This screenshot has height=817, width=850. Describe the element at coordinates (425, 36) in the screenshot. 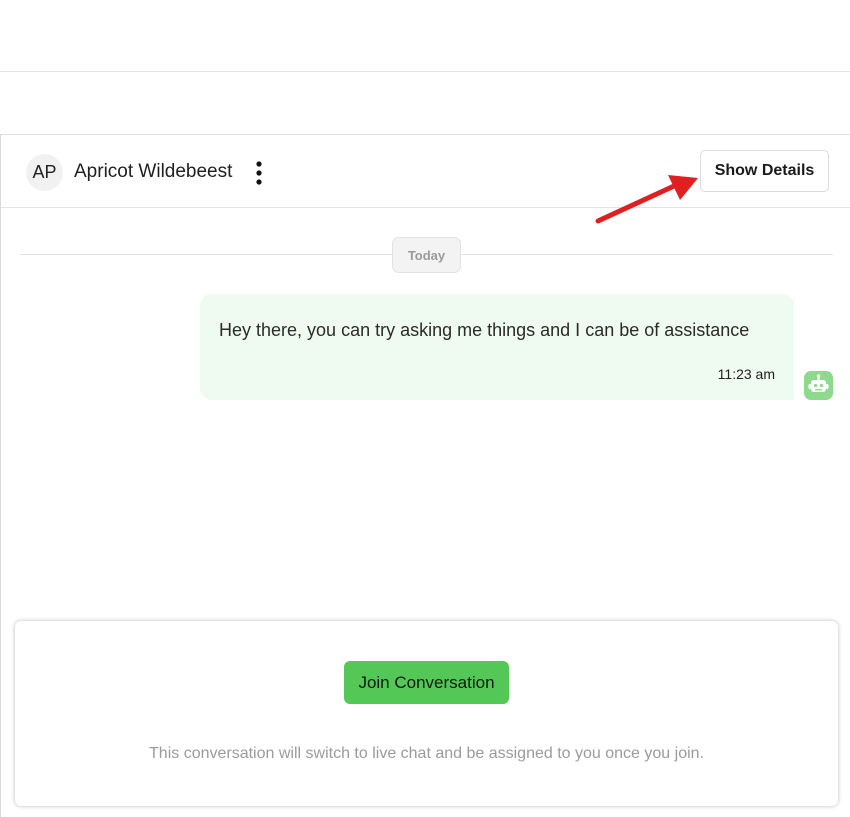

I see `top-bar` at that location.